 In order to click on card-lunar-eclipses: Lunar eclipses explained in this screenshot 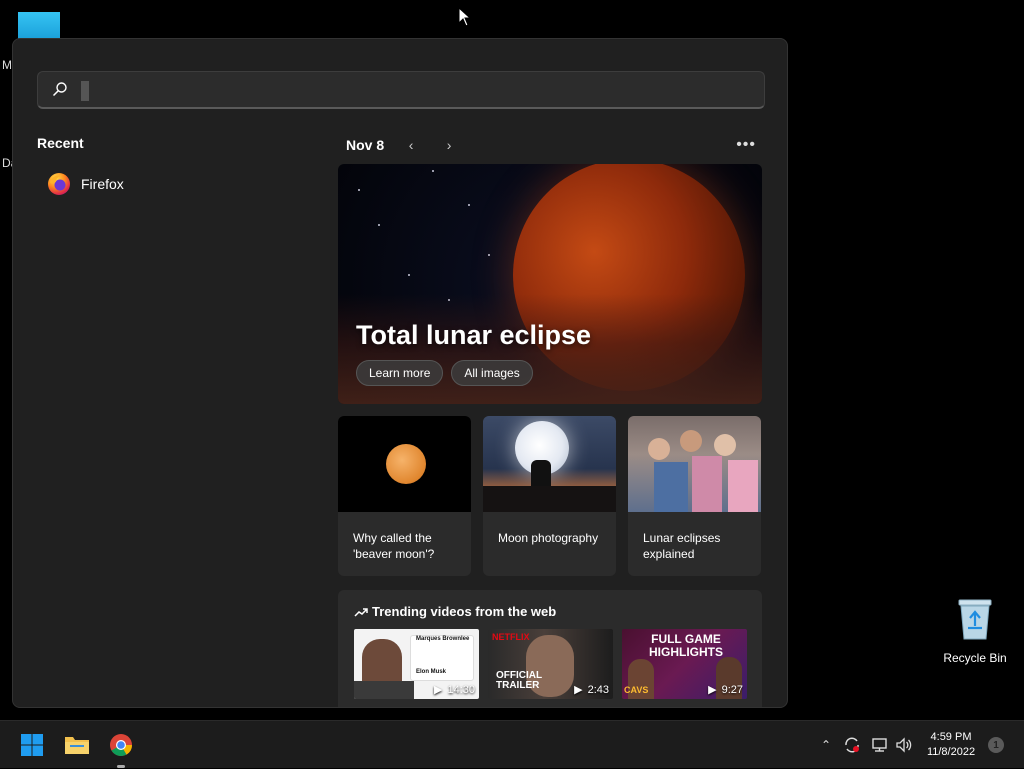, I will do `click(694, 496)`.